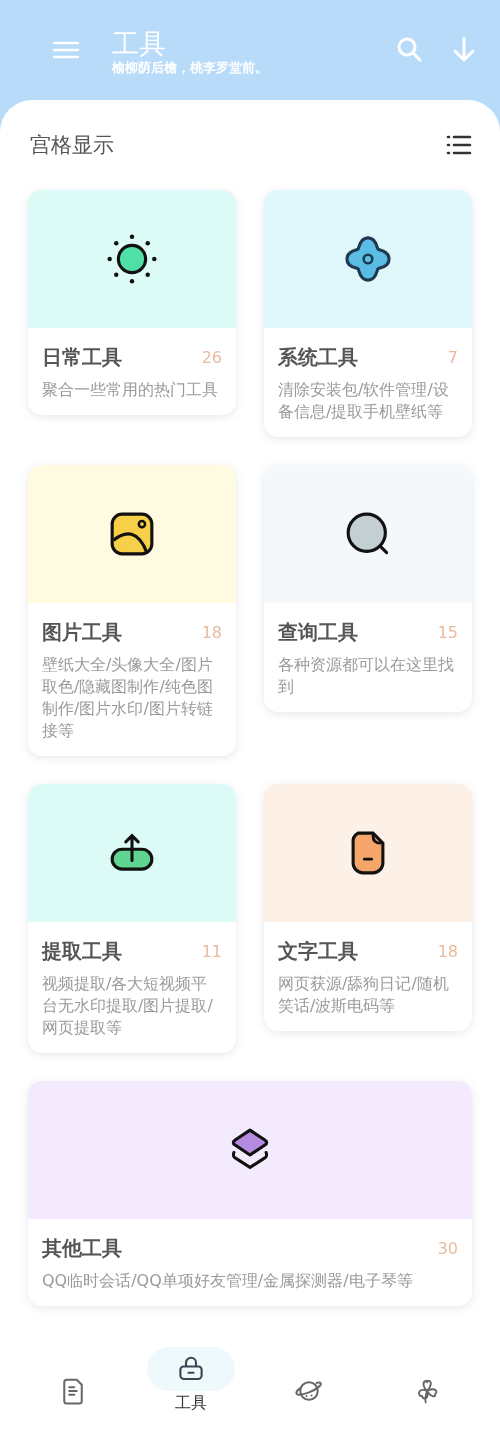  Describe the element at coordinates (82, 632) in the screenshot. I see `card-title: 图片工具` at that location.